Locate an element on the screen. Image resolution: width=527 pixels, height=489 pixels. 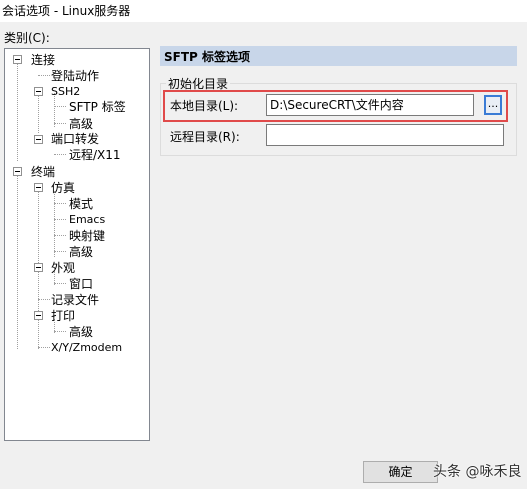
tree-item-emulation-advanced: 高级 is located at coordinates (81, 252).